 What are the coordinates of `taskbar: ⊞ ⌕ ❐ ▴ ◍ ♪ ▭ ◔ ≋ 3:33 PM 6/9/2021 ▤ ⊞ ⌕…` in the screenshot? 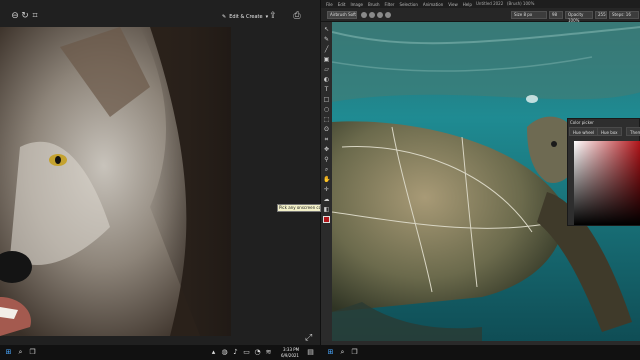 It's located at (320, 352).